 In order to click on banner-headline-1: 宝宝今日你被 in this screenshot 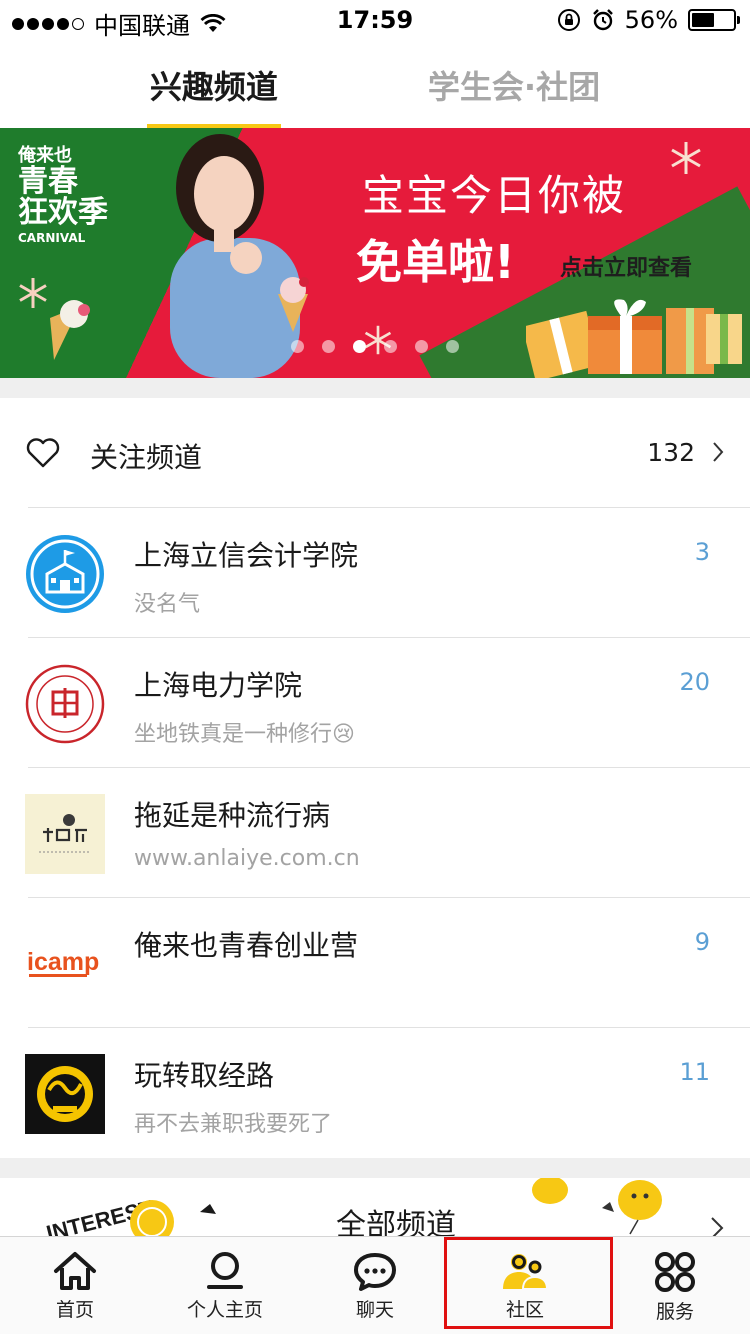, I will do `click(494, 195)`.